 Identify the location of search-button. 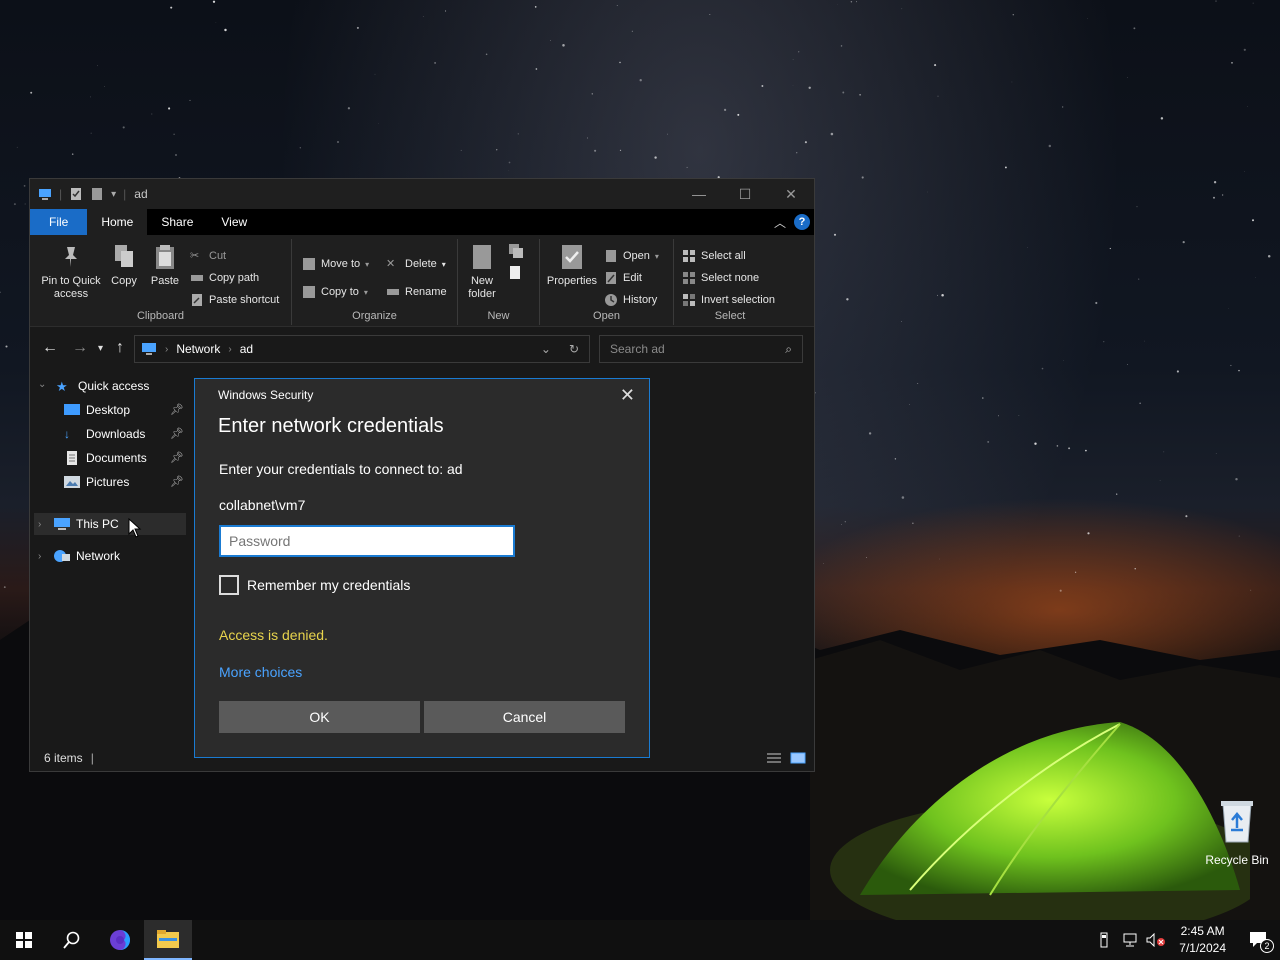
(72, 940).